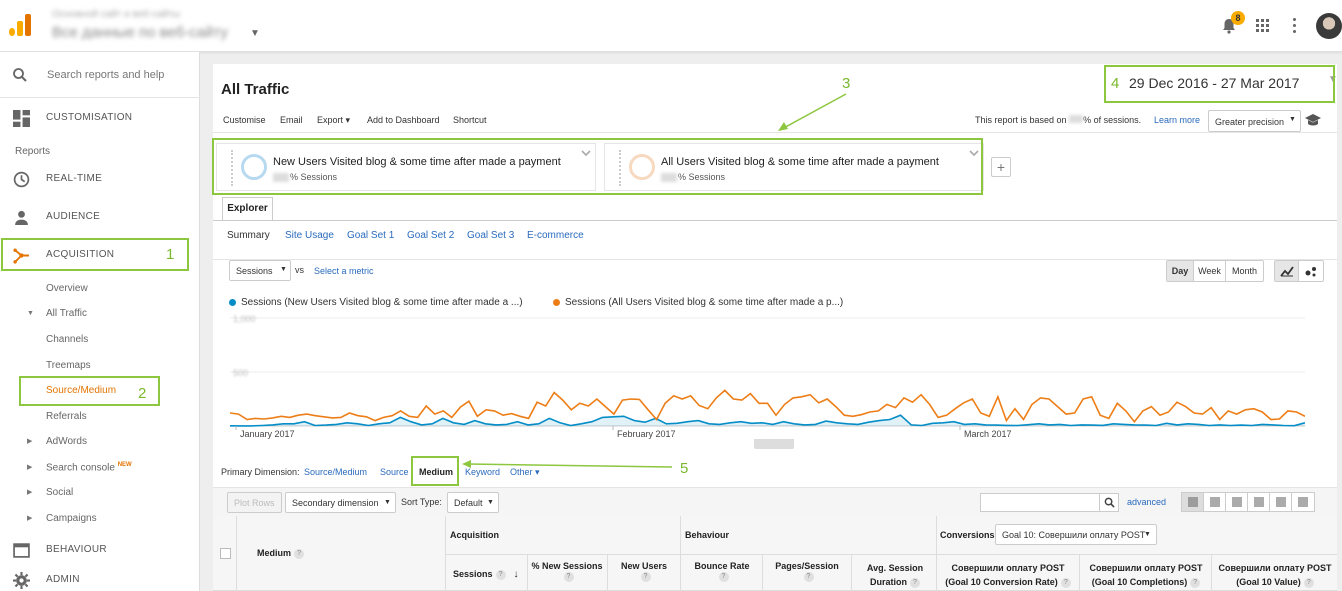  What do you see at coordinates (403, 120) in the screenshot?
I see `add-to-dashboard-button: Add to Dashboard` at bounding box center [403, 120].